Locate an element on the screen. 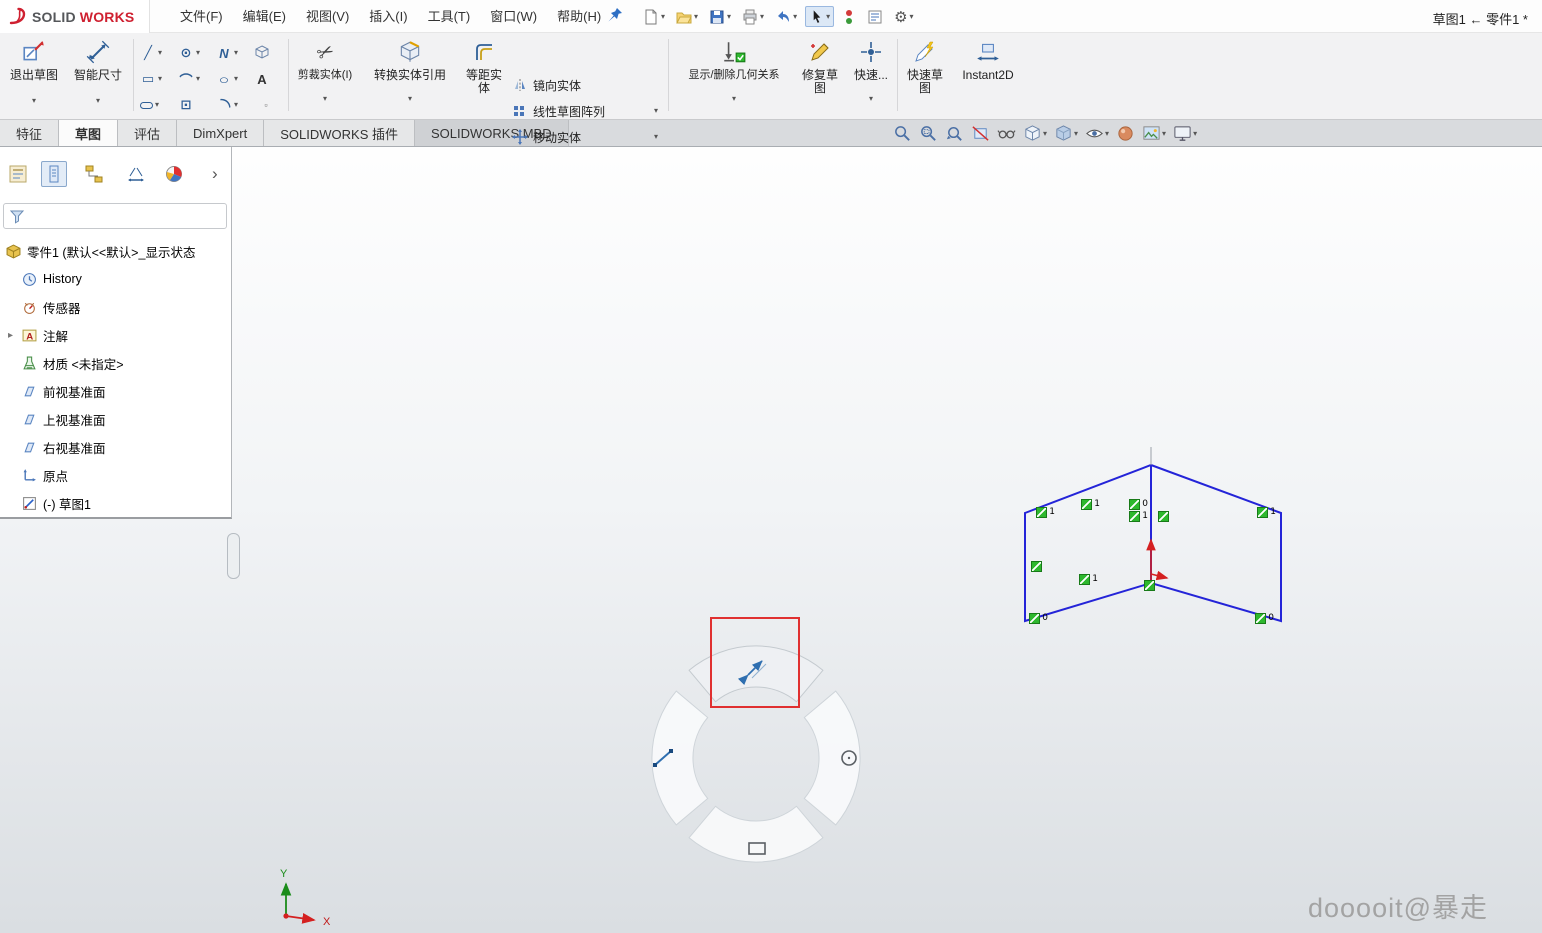 The height and width of the screenshot is (933, 1542). rapid-sketch-button: 快速草图 is located at coordinates (925, 77).